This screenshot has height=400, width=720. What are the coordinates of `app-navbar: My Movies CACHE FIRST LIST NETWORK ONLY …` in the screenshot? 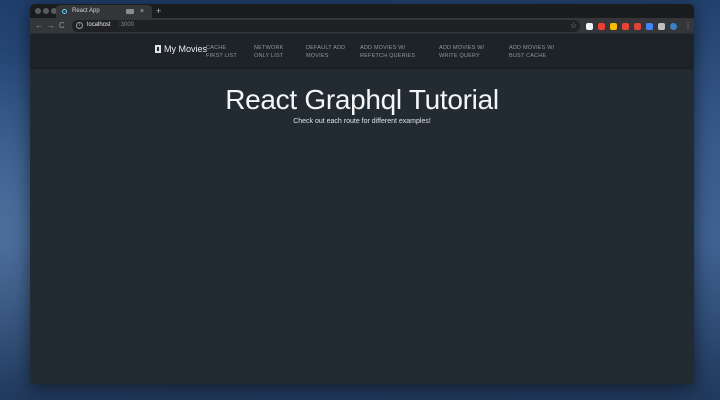 It's located at (362, 51).